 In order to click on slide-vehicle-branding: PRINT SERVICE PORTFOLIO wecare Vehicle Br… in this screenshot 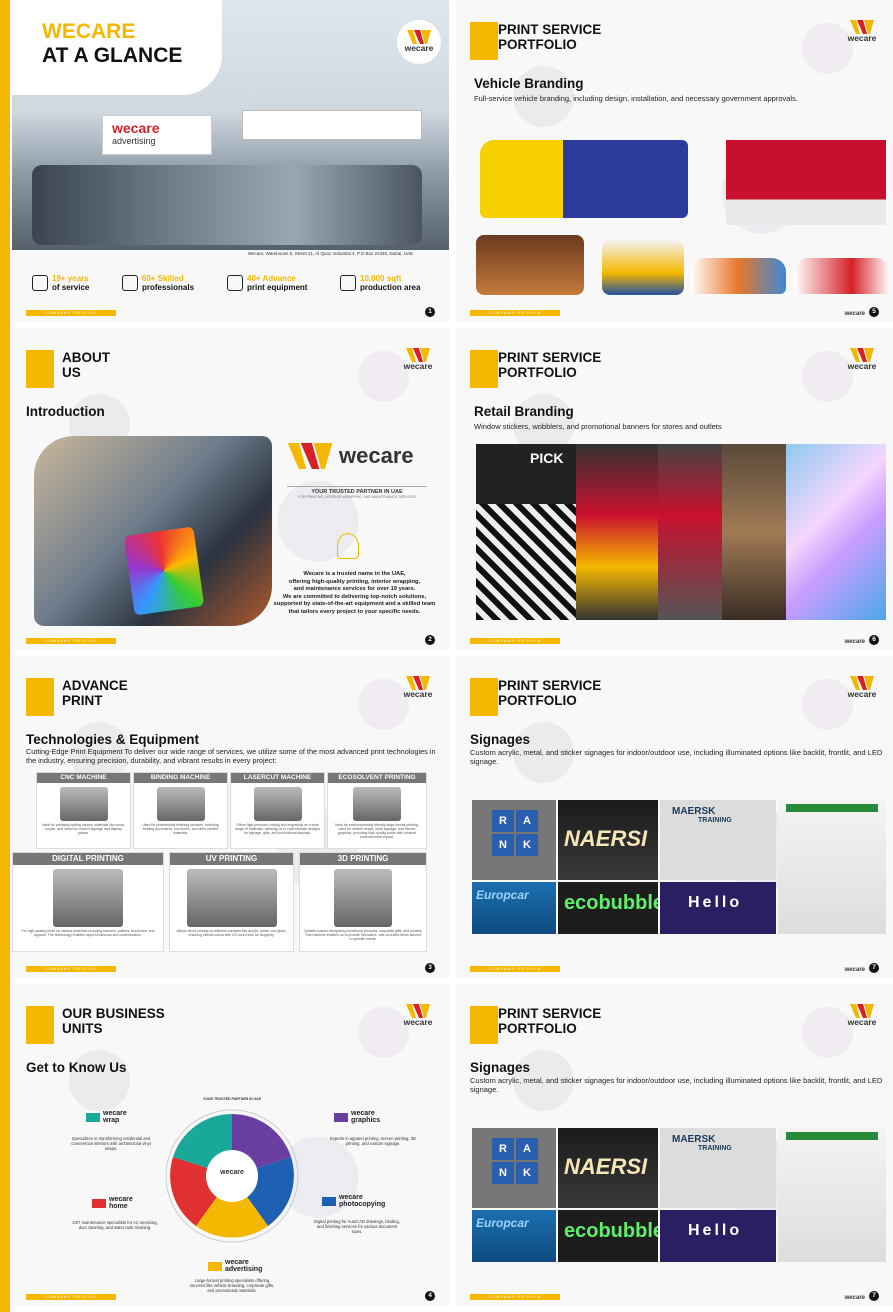, I will do `click(674, 161)`.